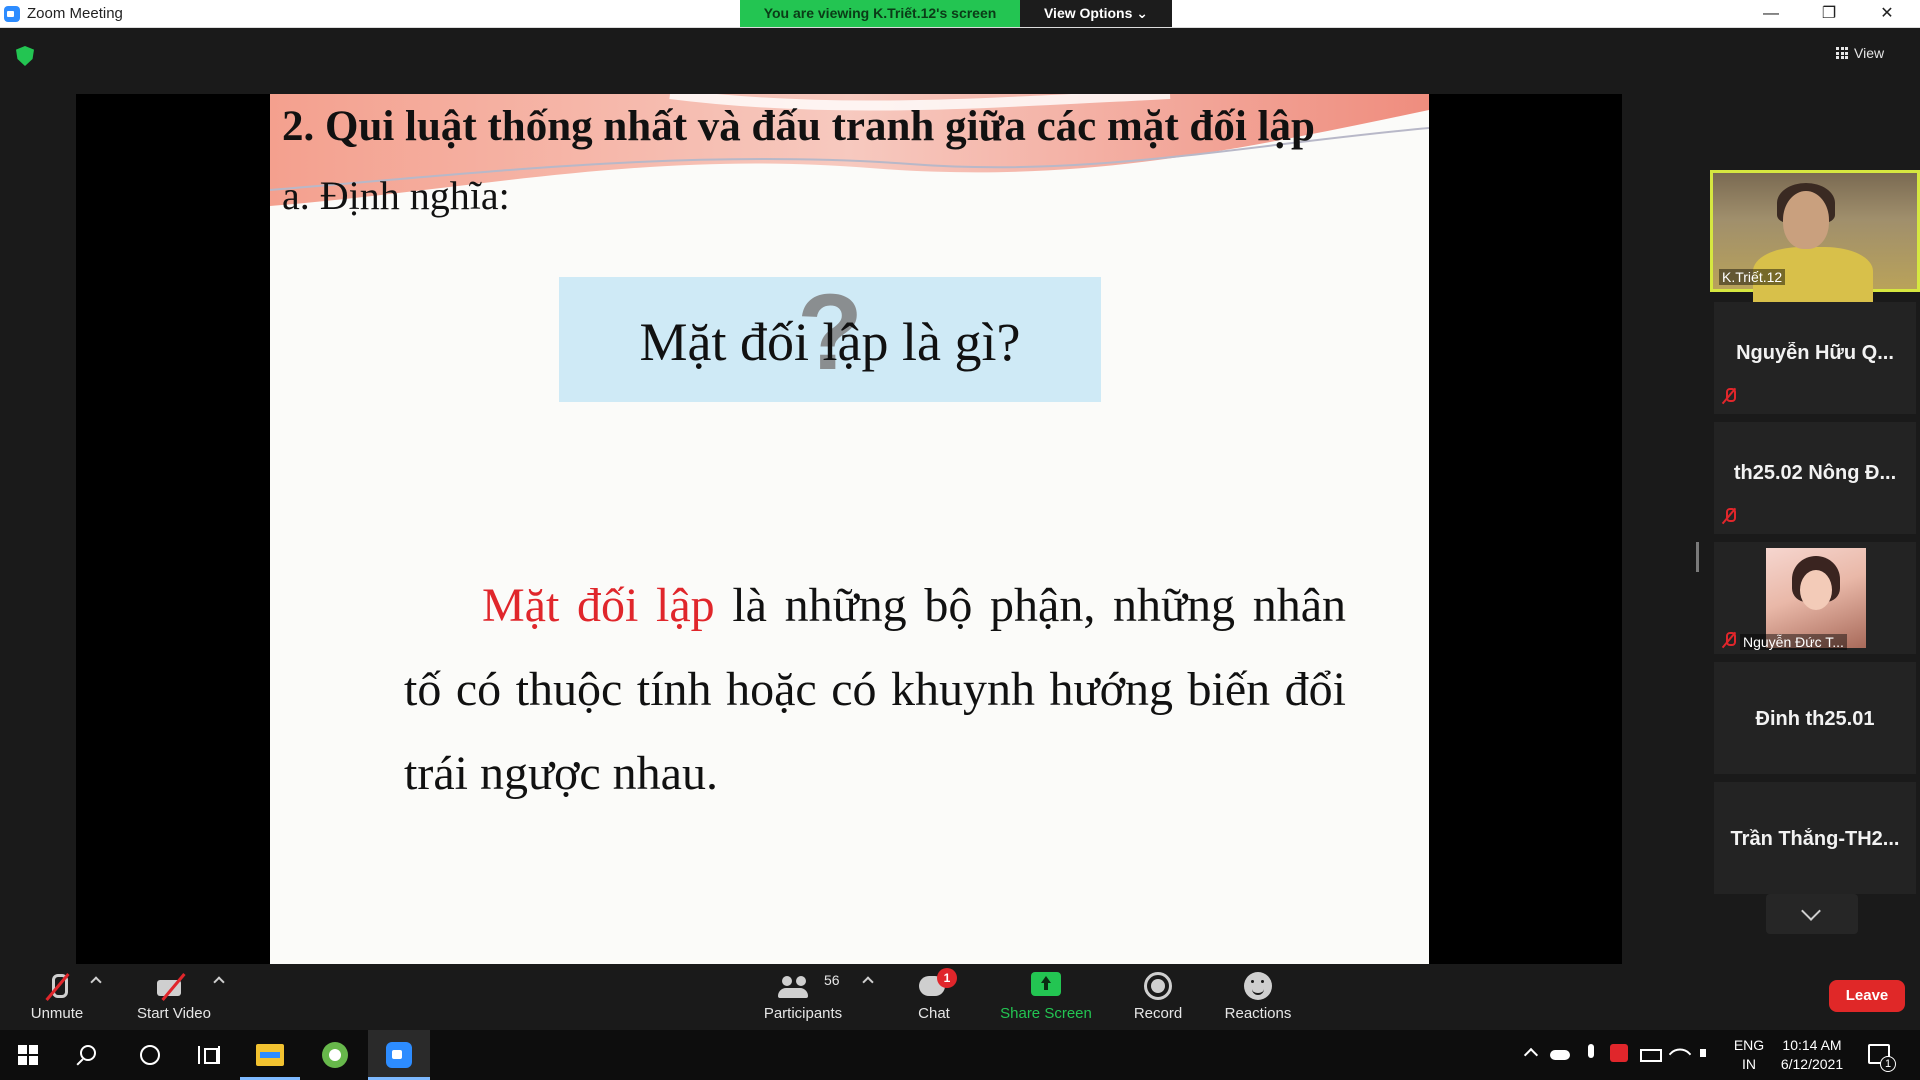 The width and height of the screenshot is (1920, 1080). I want to click on chat-icon: 1, so click(938, 985).